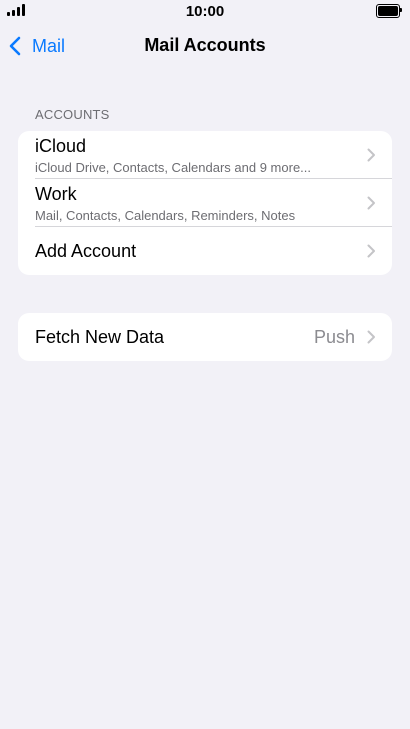 The width and height of the screenshot is (410, 729). What do you see at coordinates (56, 194) in the screenshot?
I see `account-title: Work` at bounding box center [56, 194].